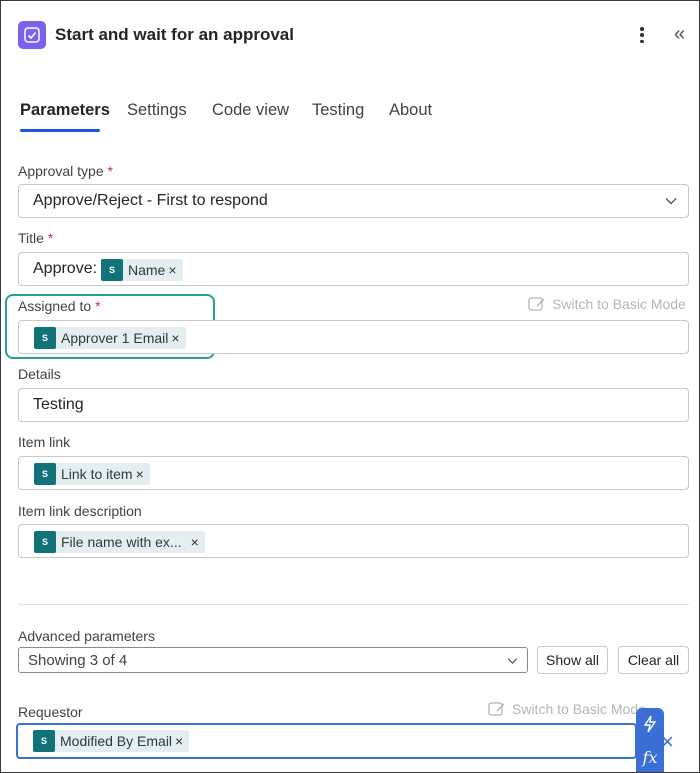 The image size is (700, 773). What do you see at coordinates (97, 474) in the screenshot?
I see `token-label: Link to item` at bounding box center [97, 474].